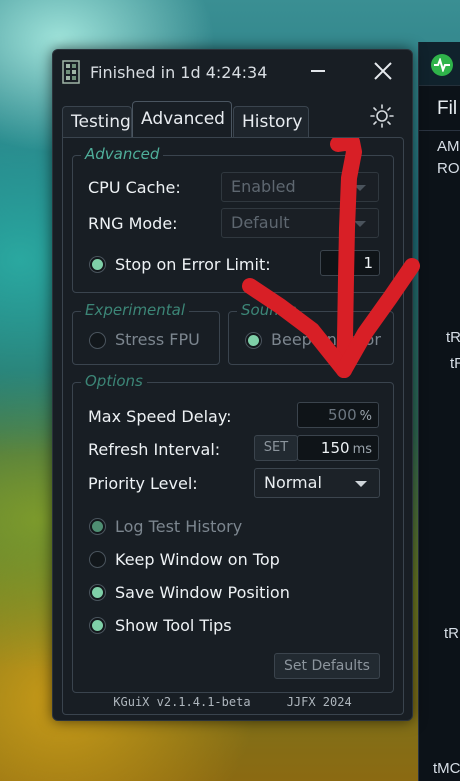 The width and height of the screenshot is (460, 781). I want to click on stress-fpu-radio, so click(97, 340).